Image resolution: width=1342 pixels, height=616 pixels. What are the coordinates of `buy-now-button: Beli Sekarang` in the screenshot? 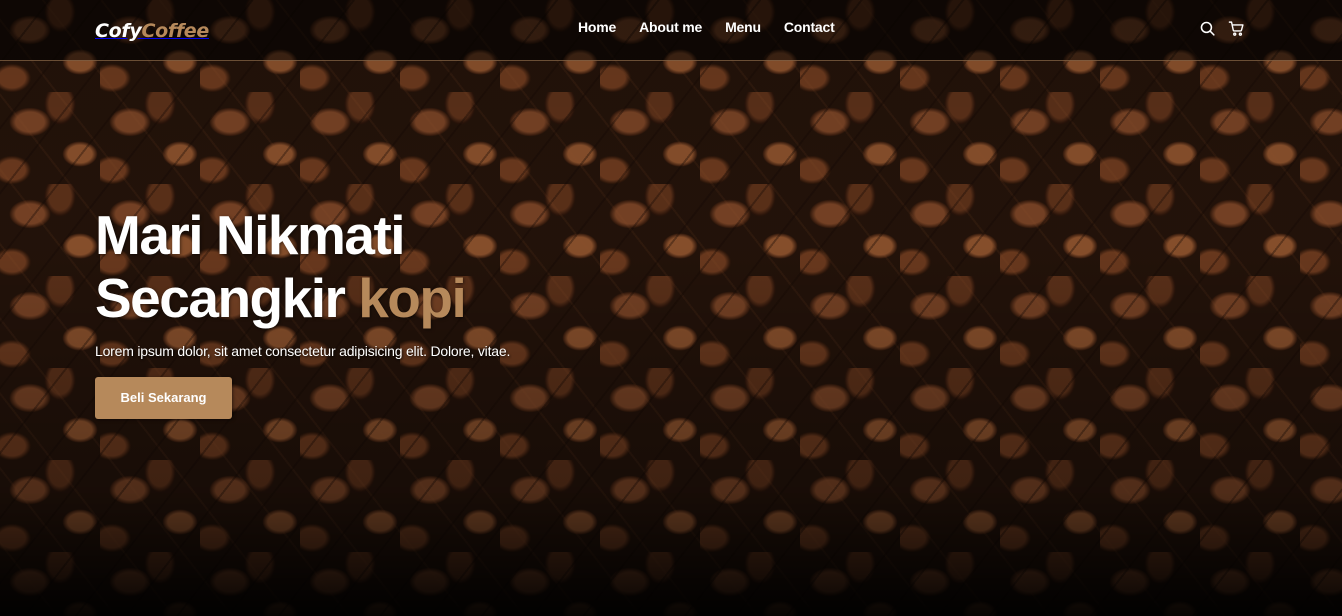 It's located at (163, 398).